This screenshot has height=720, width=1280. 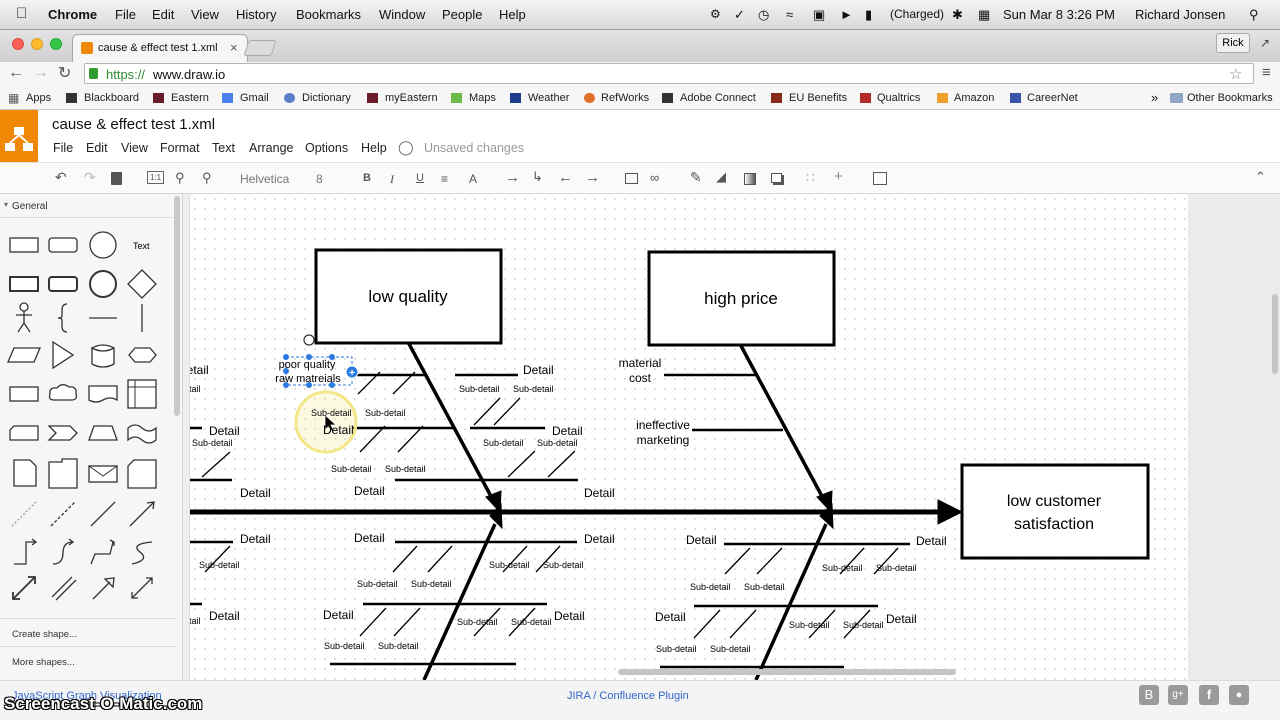 What do you see at coordinates (103, 284) in the screenshot?
I see `shape-circle-thick` at bounding box center [103, 284].